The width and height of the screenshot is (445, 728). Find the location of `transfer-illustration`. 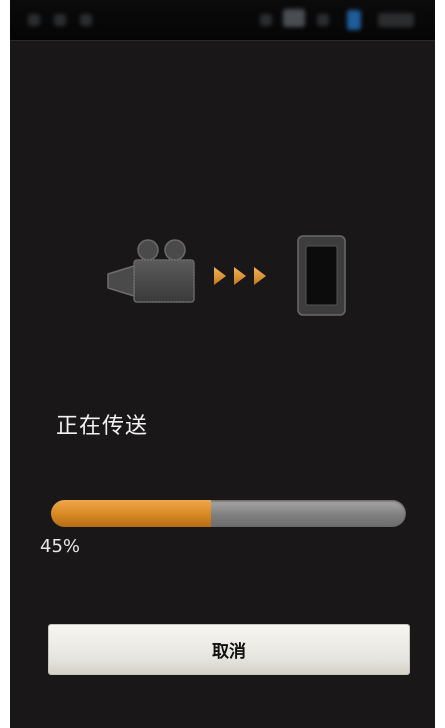

transfer-illustration is located at coordinates (226, 275).